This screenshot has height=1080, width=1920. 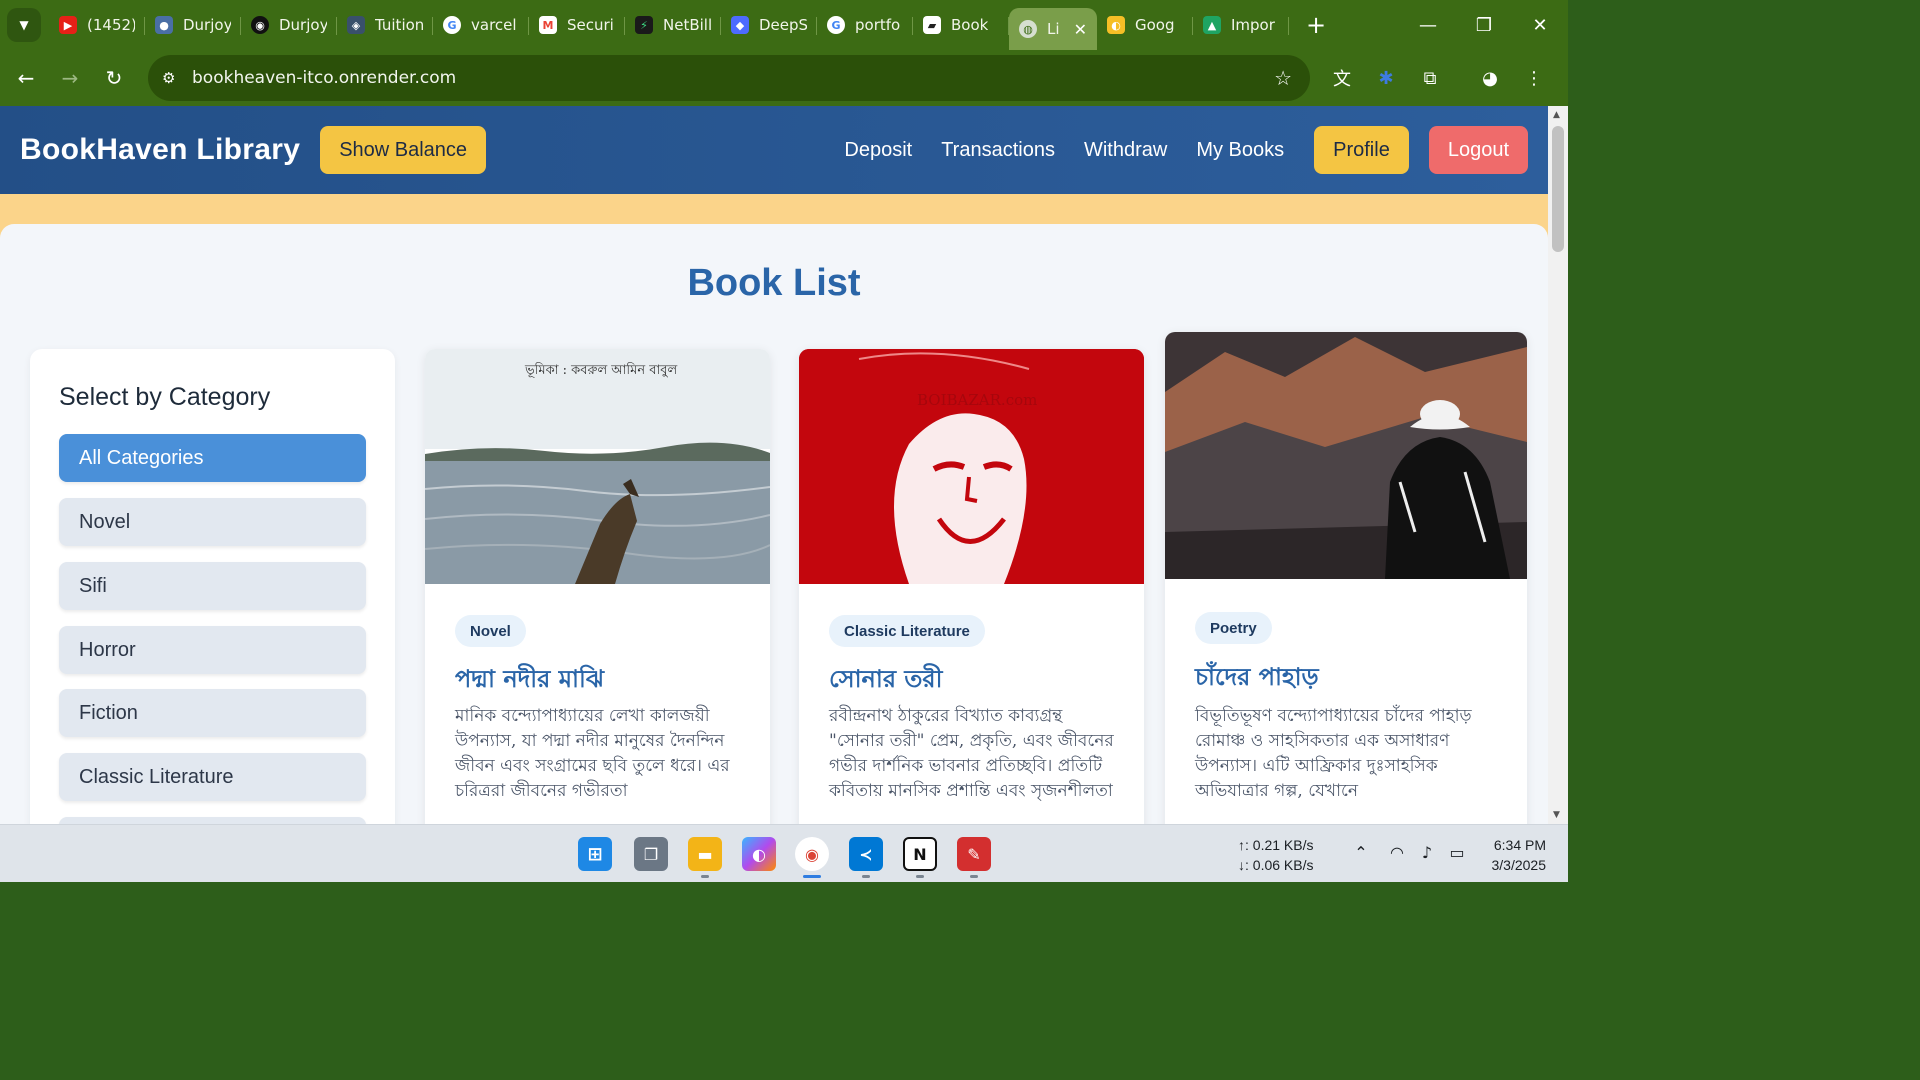 I want to click on nav-link-my-books: My Books, so click(x=1240, y=150).